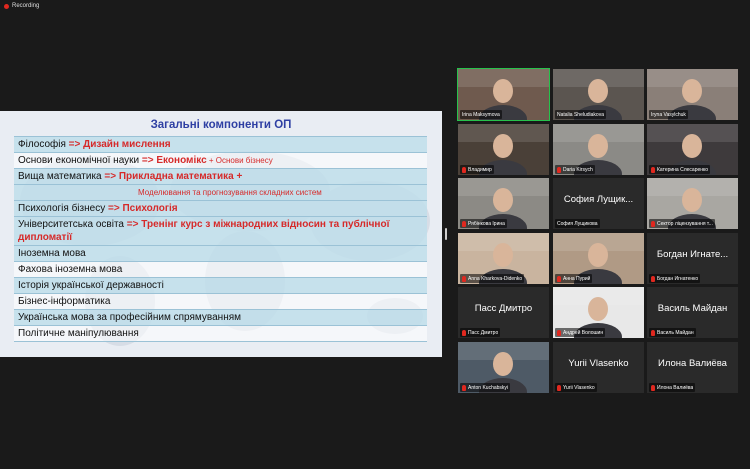 The height and width of the screenshot is (469, 750). I want to click on participant-name: София Лущикова, so click(577, 223).